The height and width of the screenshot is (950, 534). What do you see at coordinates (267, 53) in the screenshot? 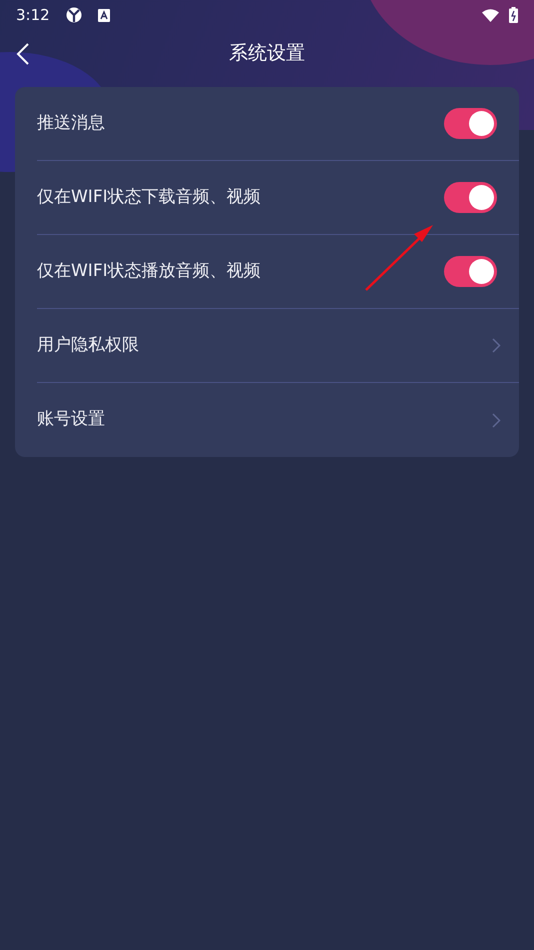
I see `page-title: 系统设置` at bounding box center [267, 53].